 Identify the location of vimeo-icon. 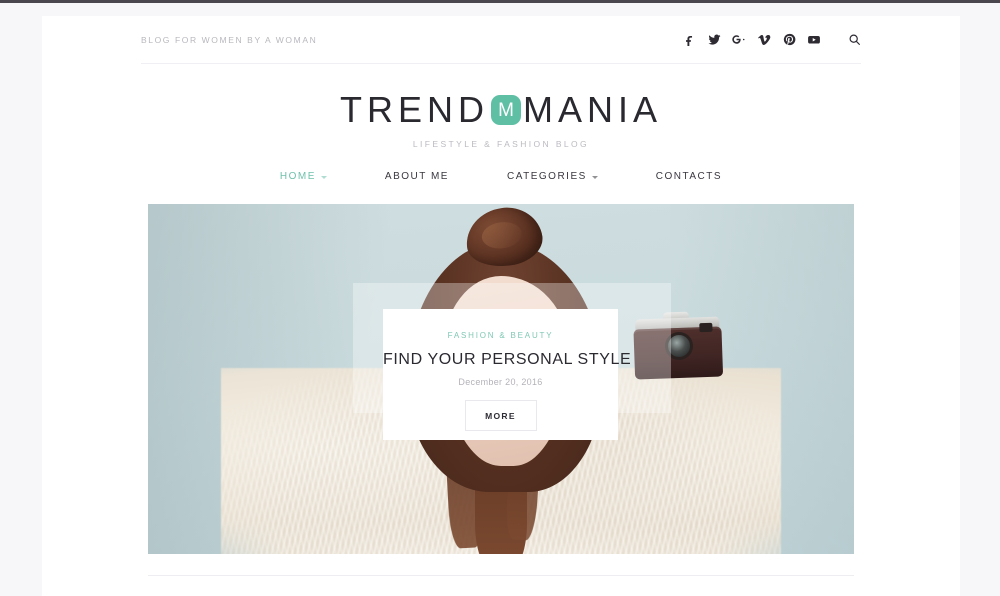
(764, 40).